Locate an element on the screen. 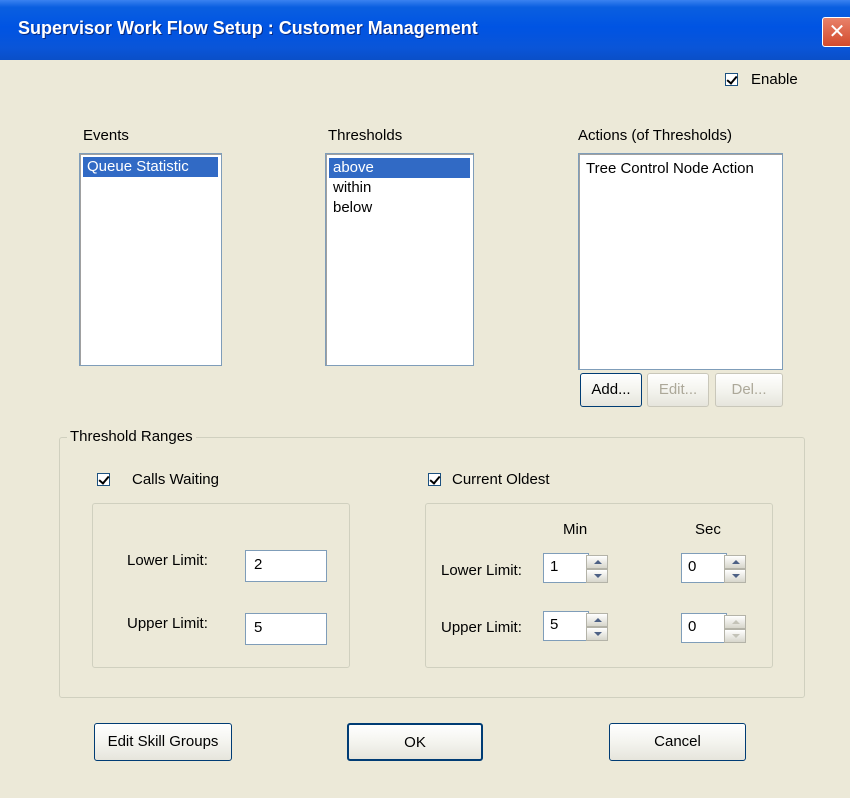 The height and width of the screenshot is (798, 850). sec-header: Sec is located at coordinates (708, 529).